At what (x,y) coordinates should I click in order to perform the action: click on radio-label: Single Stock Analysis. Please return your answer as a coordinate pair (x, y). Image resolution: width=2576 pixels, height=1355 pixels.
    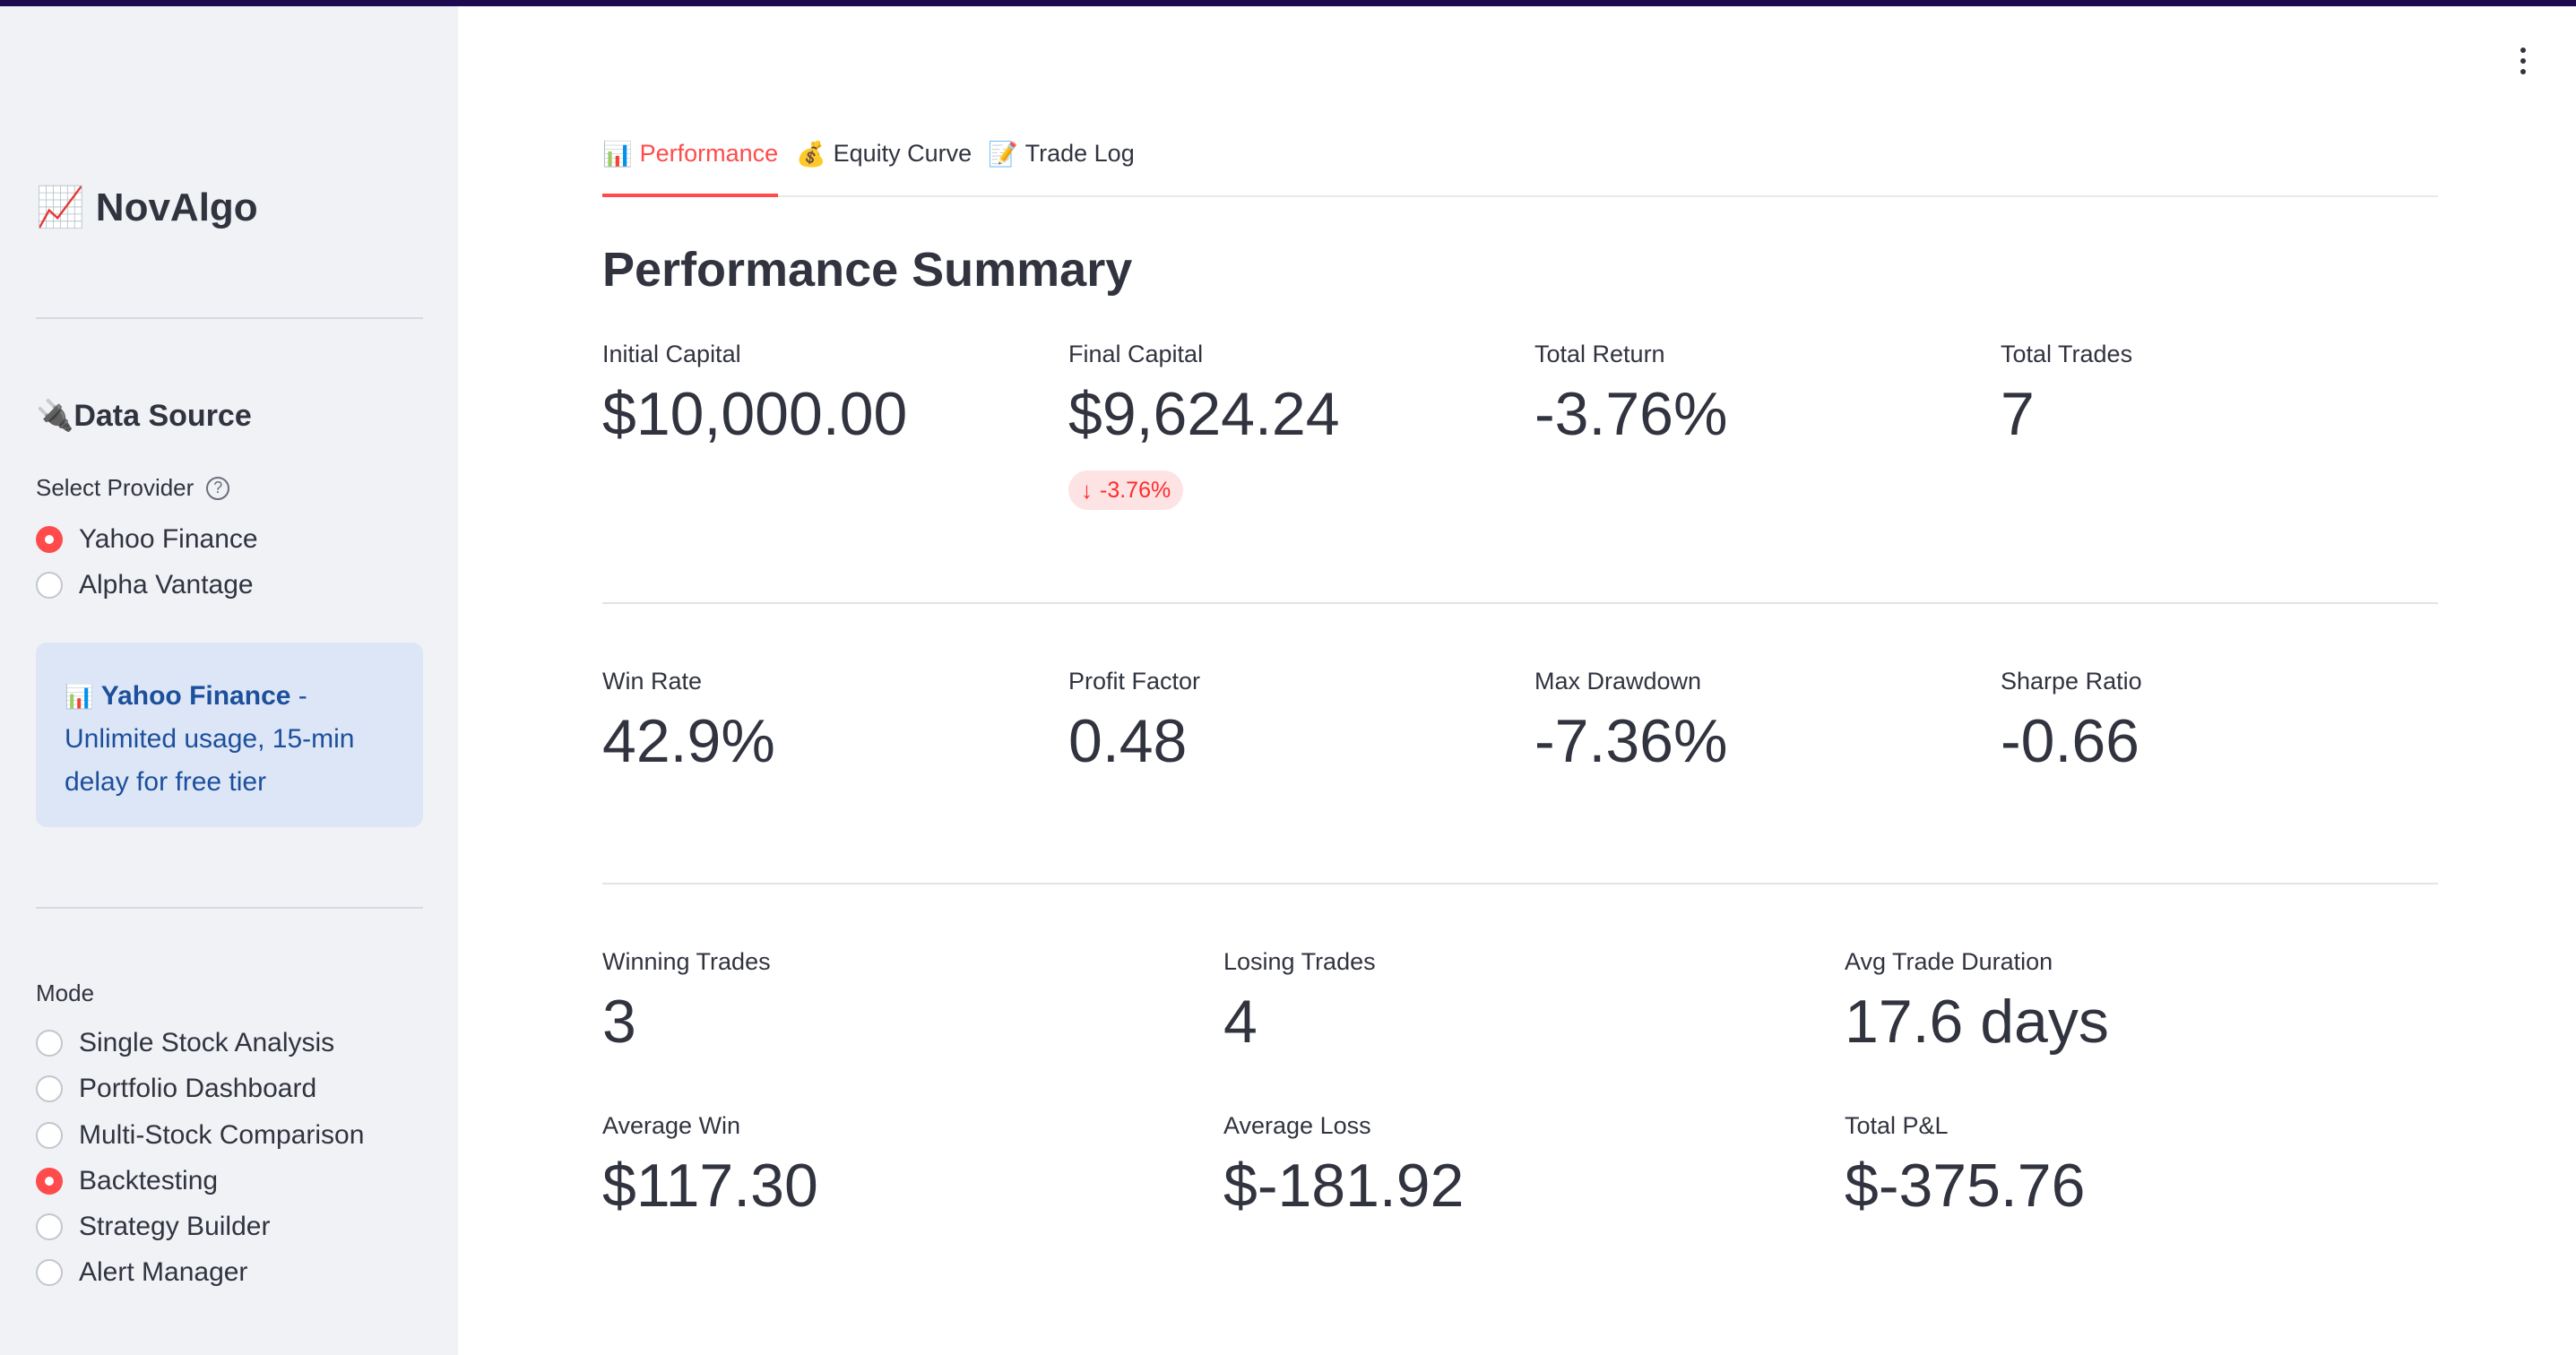
    Looking at the image, I should click on (207, 1042).